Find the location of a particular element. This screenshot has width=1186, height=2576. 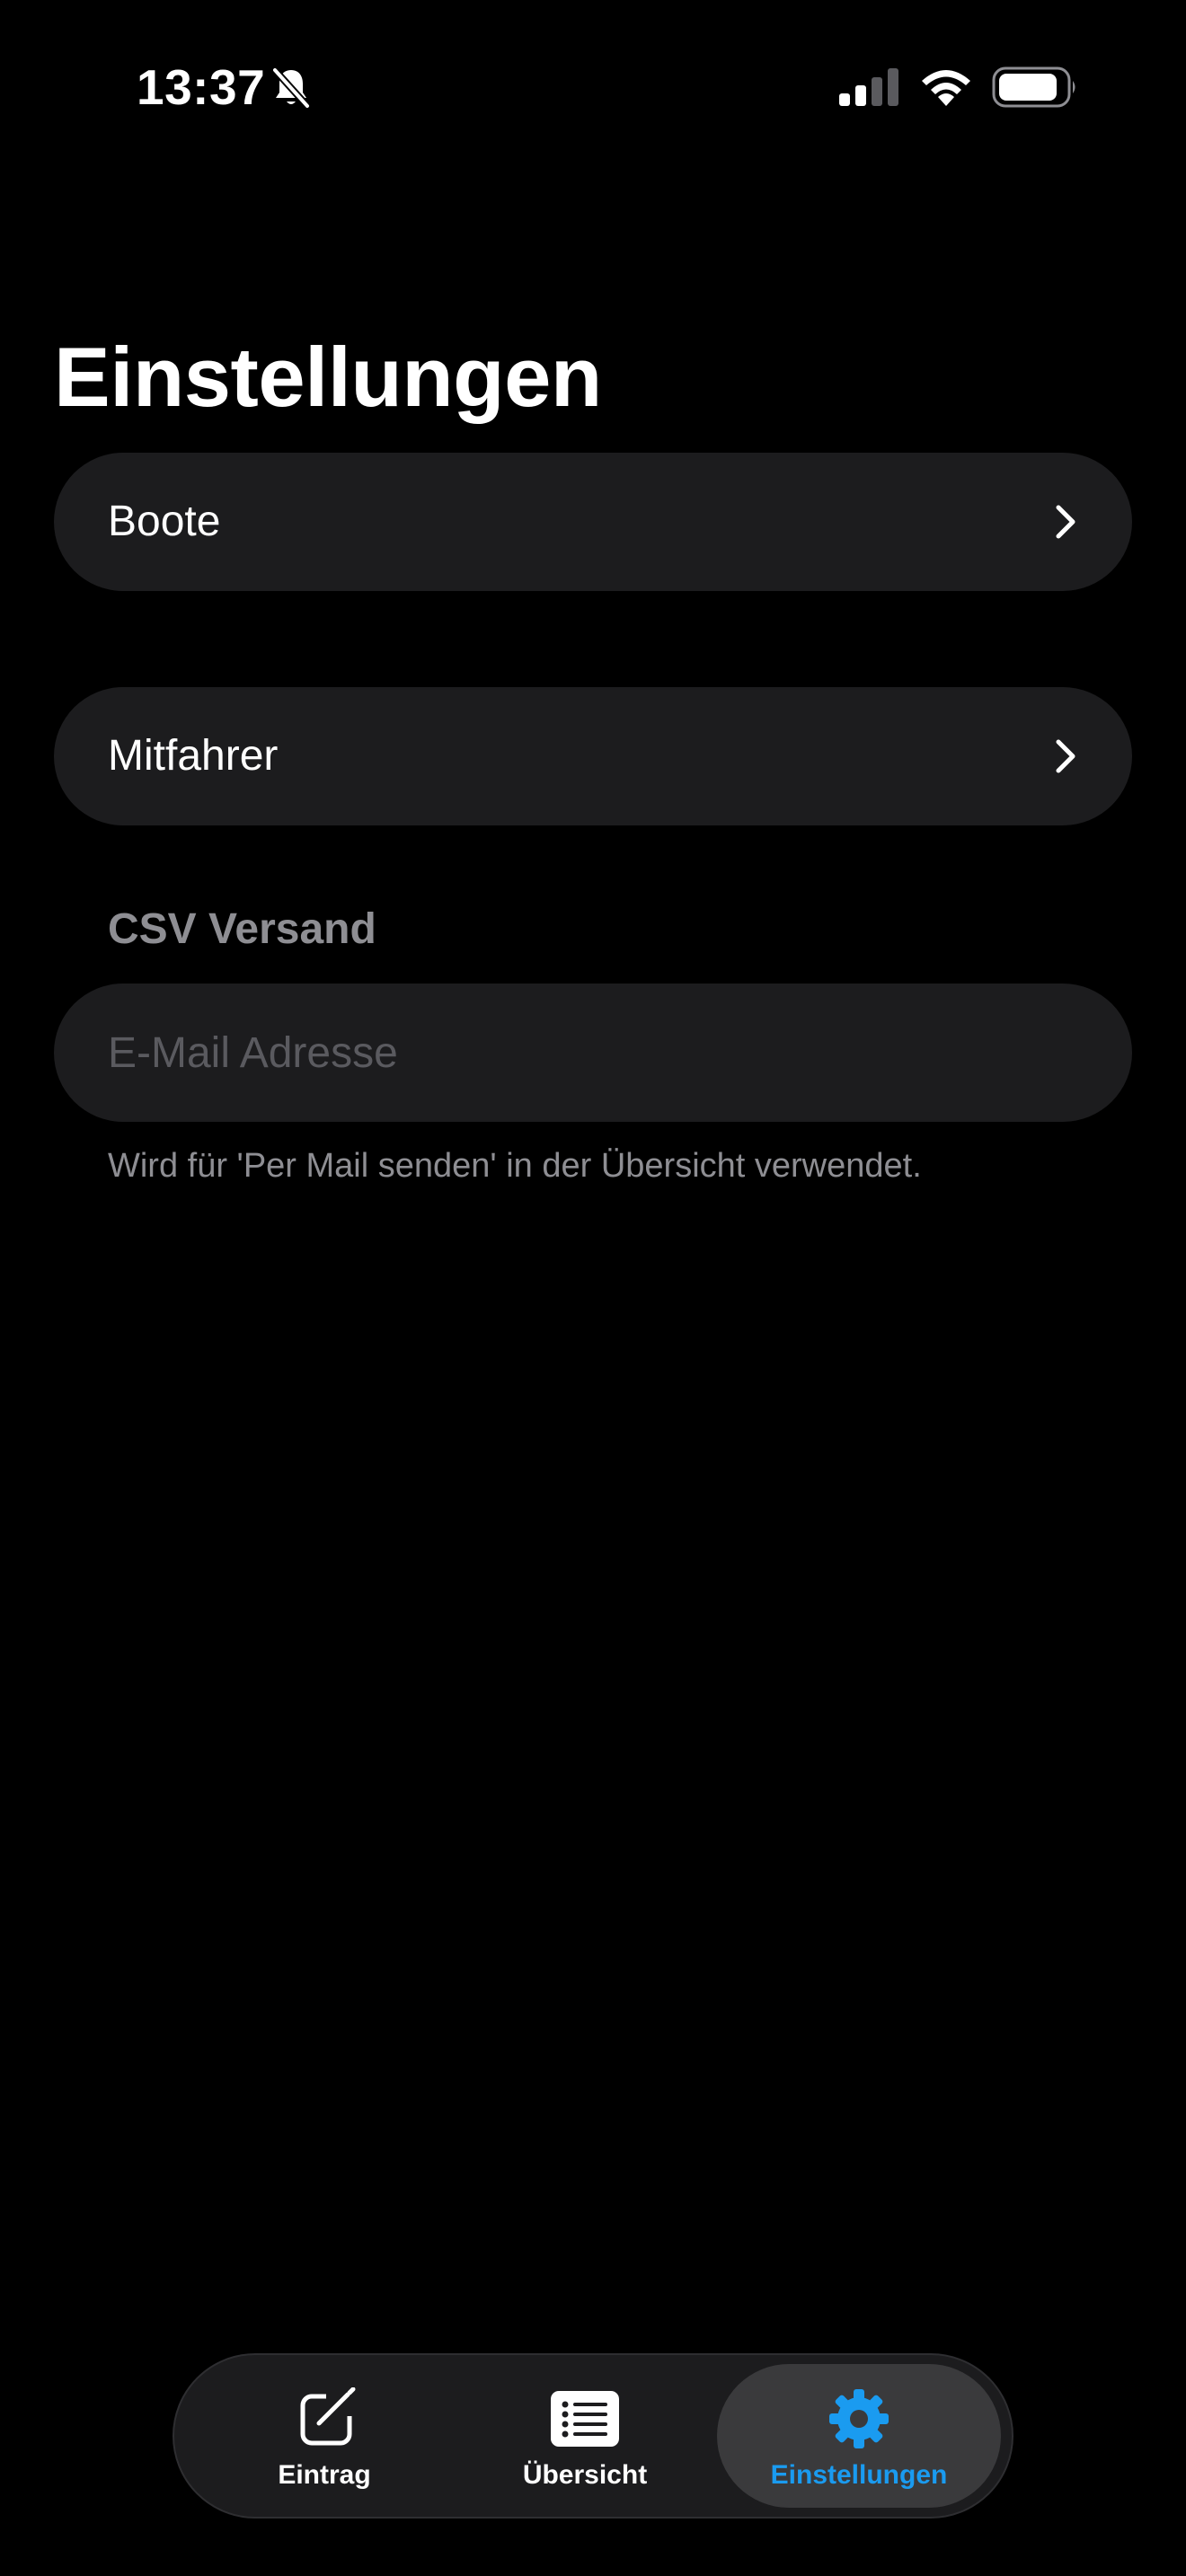

tab-bar: Eintrag Übersicht Einstellungen is located at coordinates (593, 2436).